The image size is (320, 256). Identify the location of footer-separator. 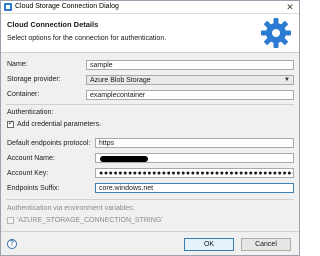
(150, 231).